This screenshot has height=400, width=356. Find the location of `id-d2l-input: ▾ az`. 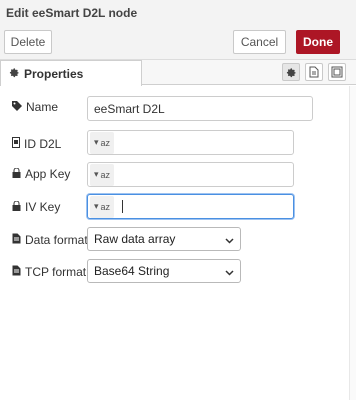

id-d2l-input: ▾ az is located at coordinates (190, 142).